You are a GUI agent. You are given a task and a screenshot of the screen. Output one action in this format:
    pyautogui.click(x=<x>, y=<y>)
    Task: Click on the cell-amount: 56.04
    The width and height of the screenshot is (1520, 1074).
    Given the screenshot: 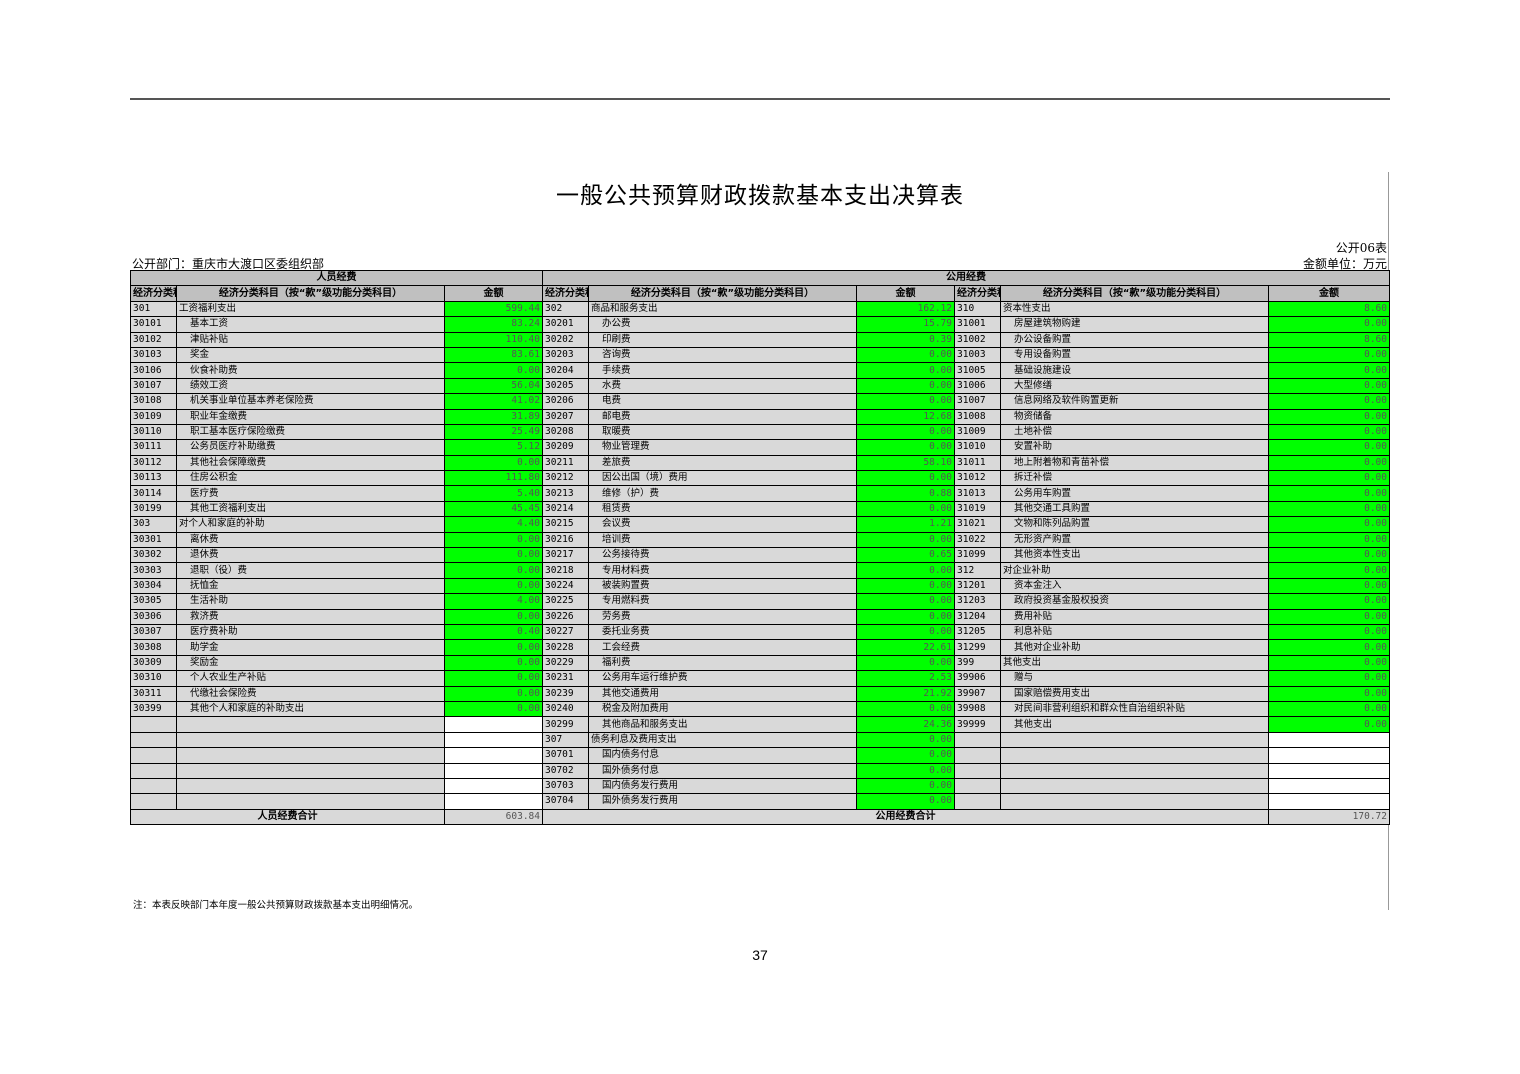 What is the action you would take?
    pyautogui.click(x=493, y=386)
    